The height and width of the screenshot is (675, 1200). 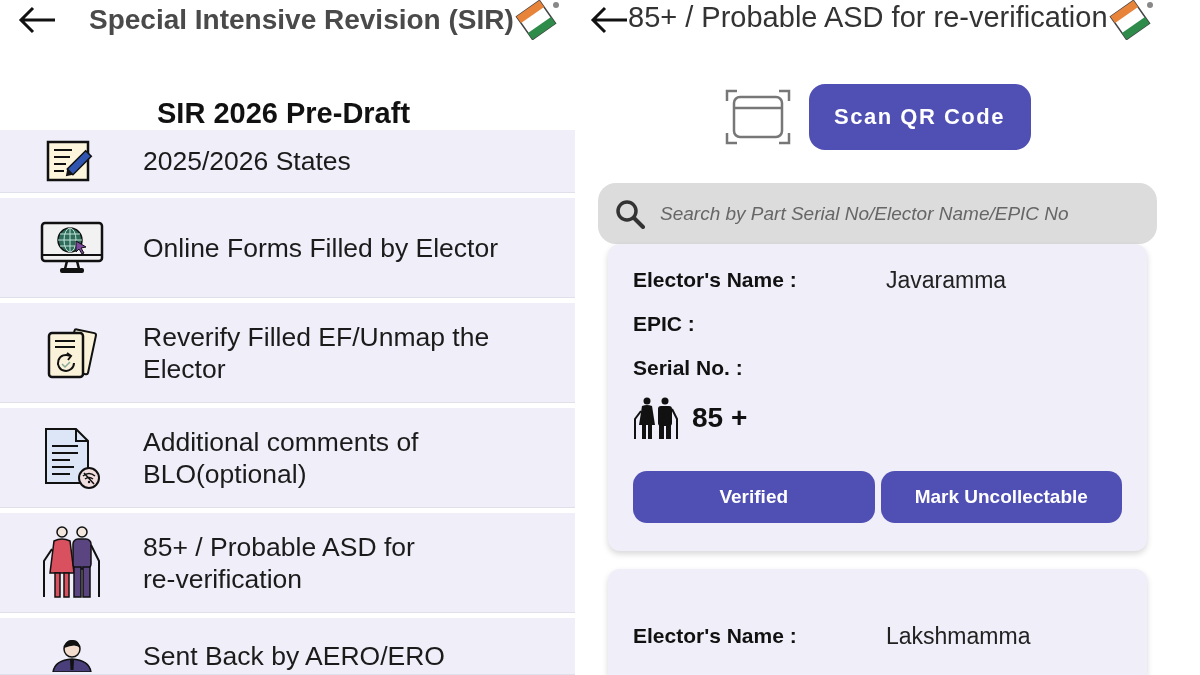 What do you see at coordinates (287, 646) in the screenshot?
I see `menu-item: Sent Back by AERO/ERO` at bounding box center [287, 646].